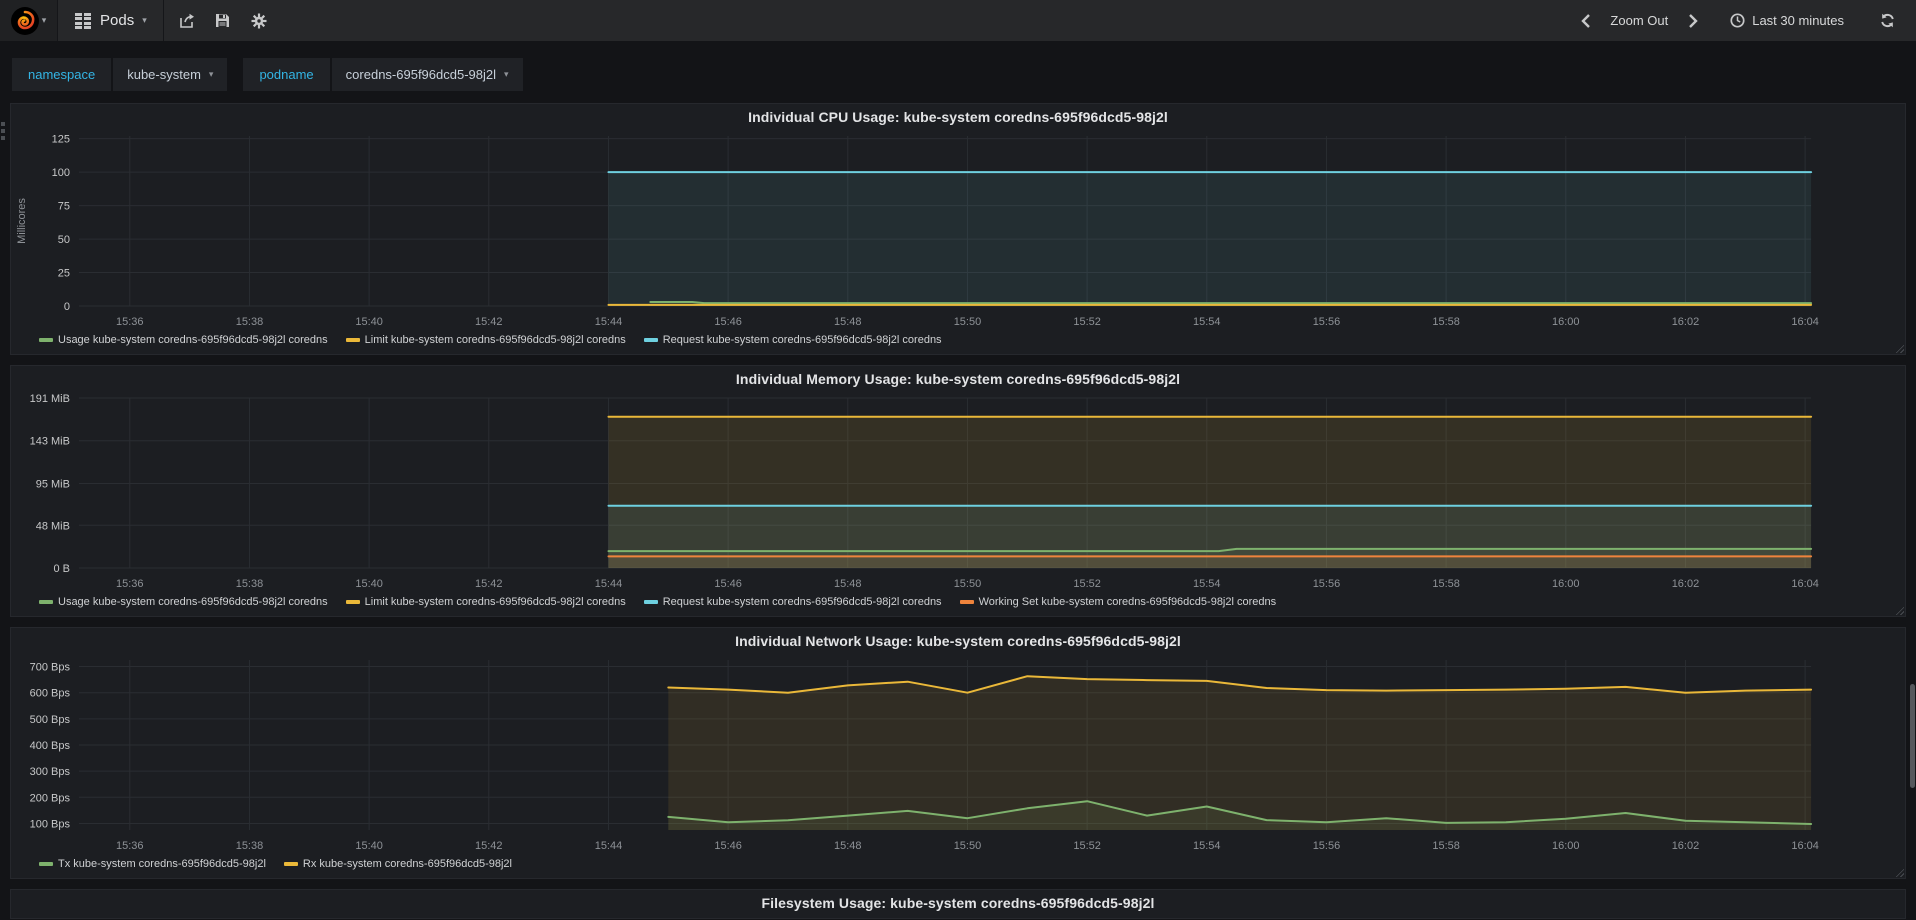 The height and width of the screenshot is (920, 1916). I want to click on svg-text: 50, so click(64, 240).